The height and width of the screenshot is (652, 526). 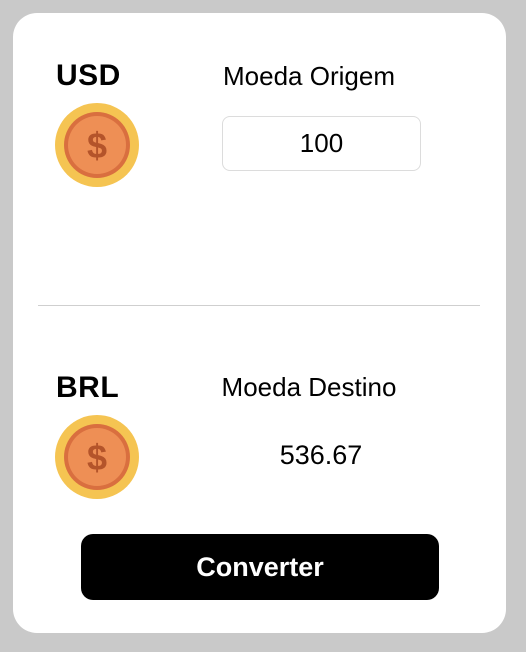 I want to click on source-amount-input, so click(x=321, y=143).